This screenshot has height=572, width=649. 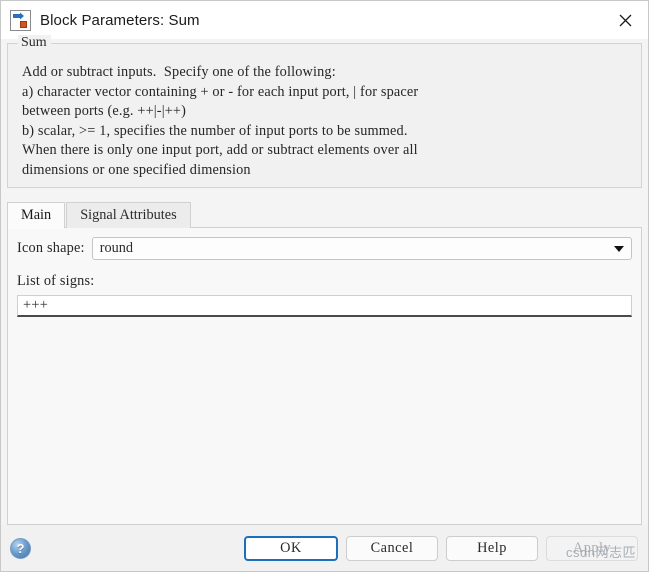 What do you see at coordinates (56, 281) in the screenshot?
I see `list-of-signs-label: List of signs:` at bounding box center [56, 281].